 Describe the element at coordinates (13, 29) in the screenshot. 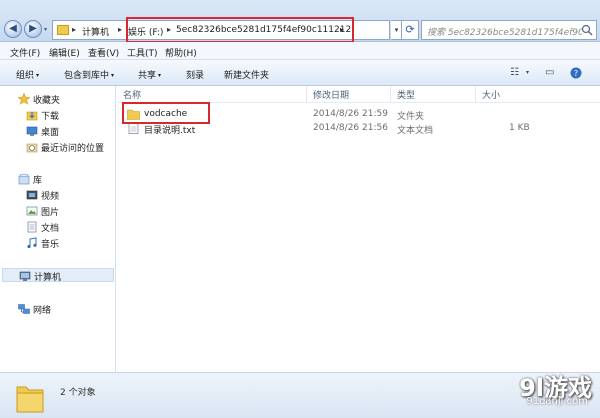

I see `back-button: ◀` at that location.